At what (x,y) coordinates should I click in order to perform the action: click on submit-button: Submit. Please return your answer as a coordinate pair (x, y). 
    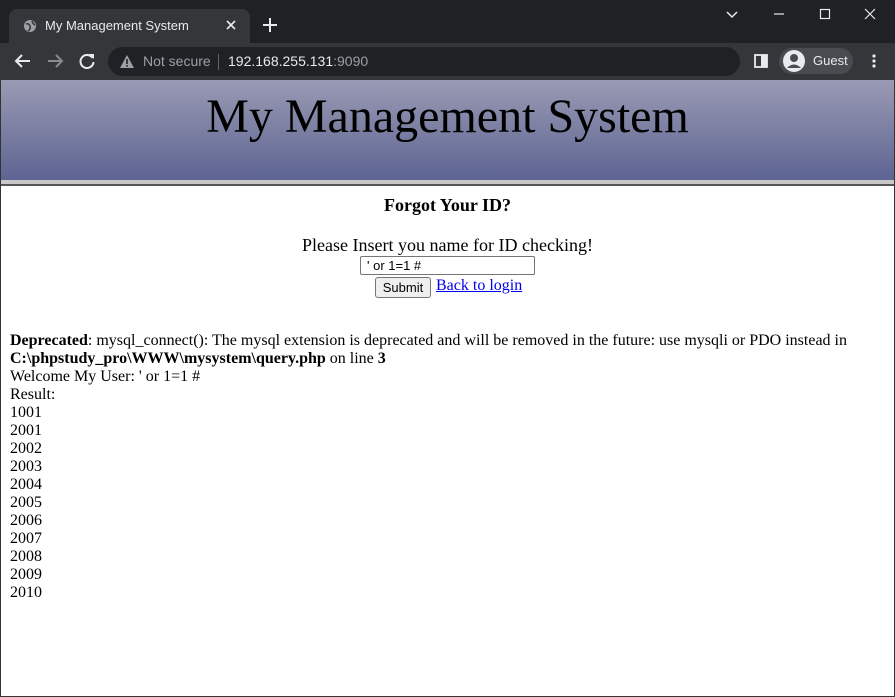
    Looking at the image, I should click on (403, 287).